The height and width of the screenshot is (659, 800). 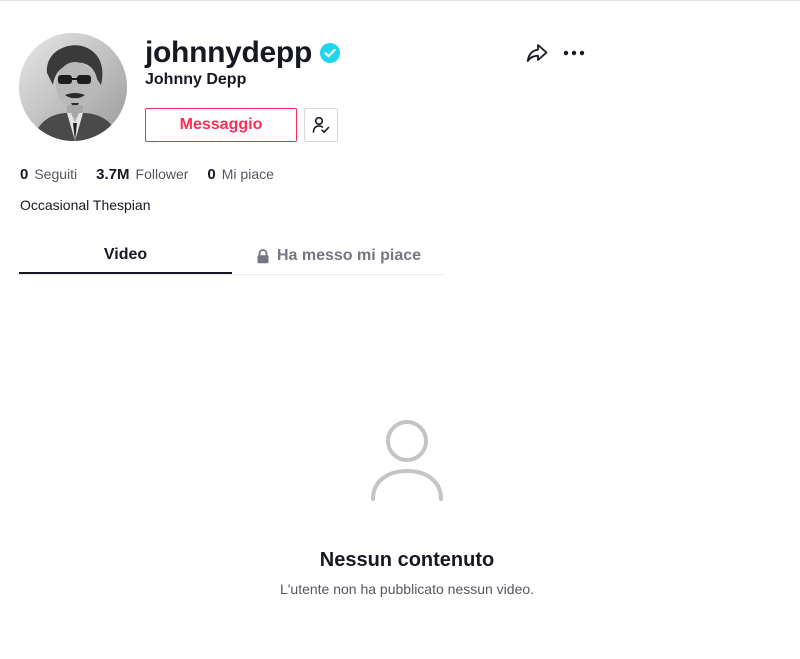 What do you see at coordinates (228, 52) in the screenshot?
I see `username: johnnydepp` at bounding box center [228, 52].